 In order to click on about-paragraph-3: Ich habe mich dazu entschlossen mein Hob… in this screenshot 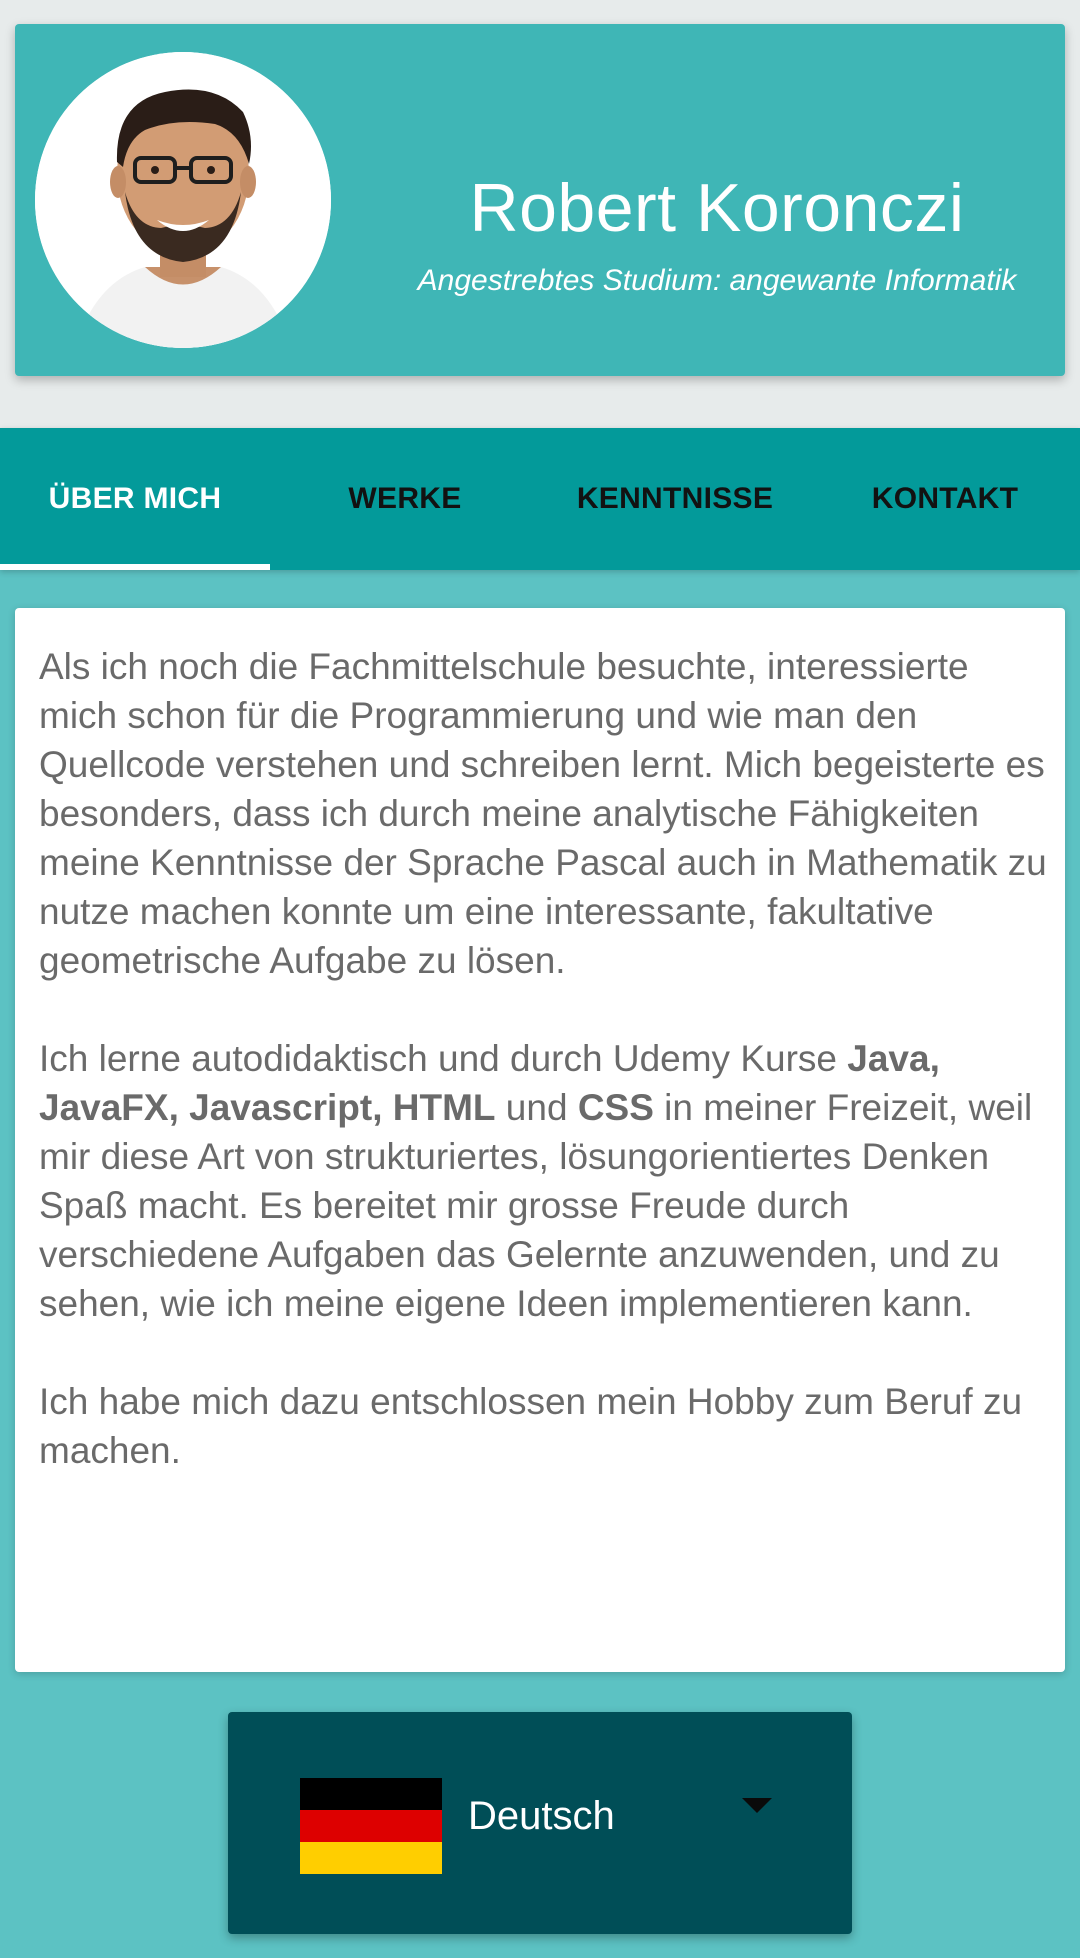, I will do `click(531, 1426)`.